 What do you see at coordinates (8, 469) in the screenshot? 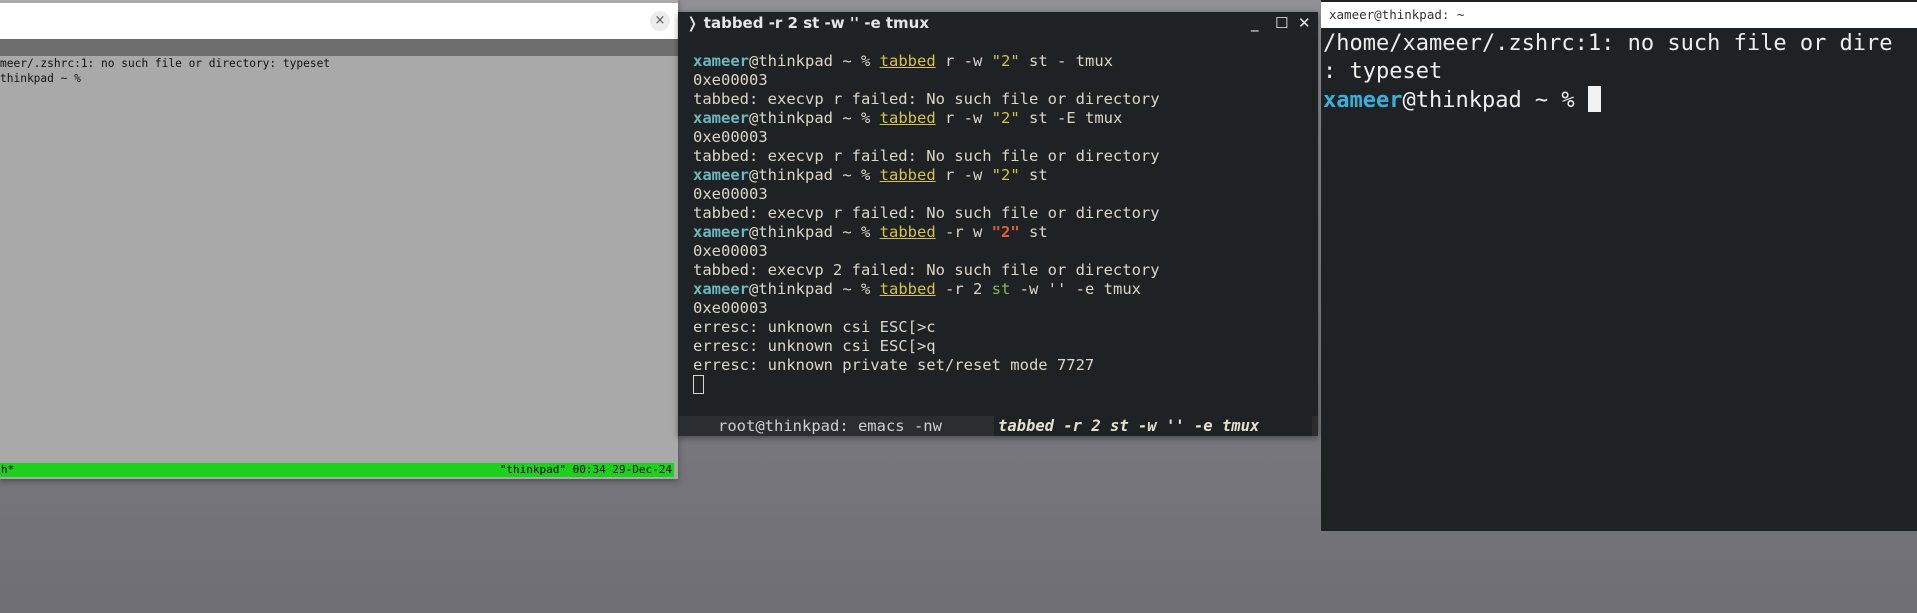
I see `tmux-status-left: h*` at bounding box center [8, 469].